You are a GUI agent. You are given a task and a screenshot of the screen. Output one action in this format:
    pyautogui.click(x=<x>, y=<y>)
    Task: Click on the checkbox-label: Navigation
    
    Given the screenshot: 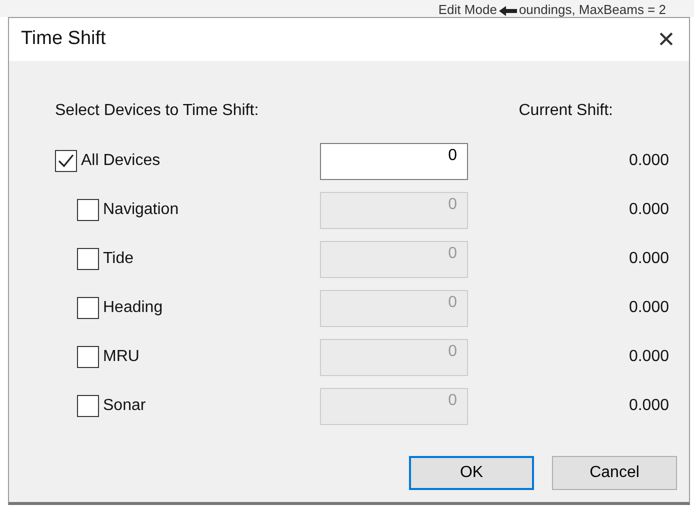 What is the action you would take?
    pyautogui.click(x=141, y=210)
    